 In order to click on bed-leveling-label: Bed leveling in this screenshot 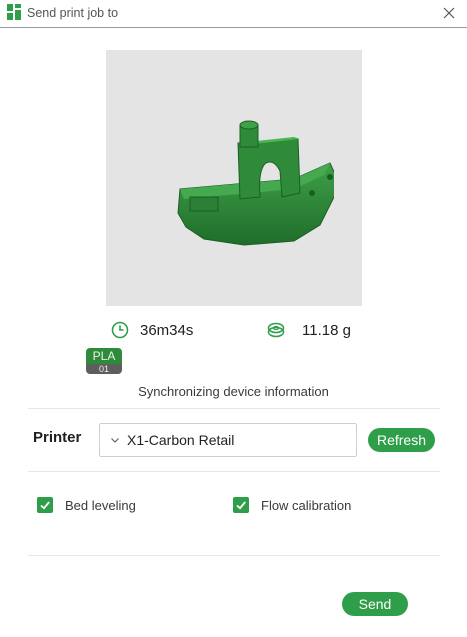, I will do `click(100, 505)`.